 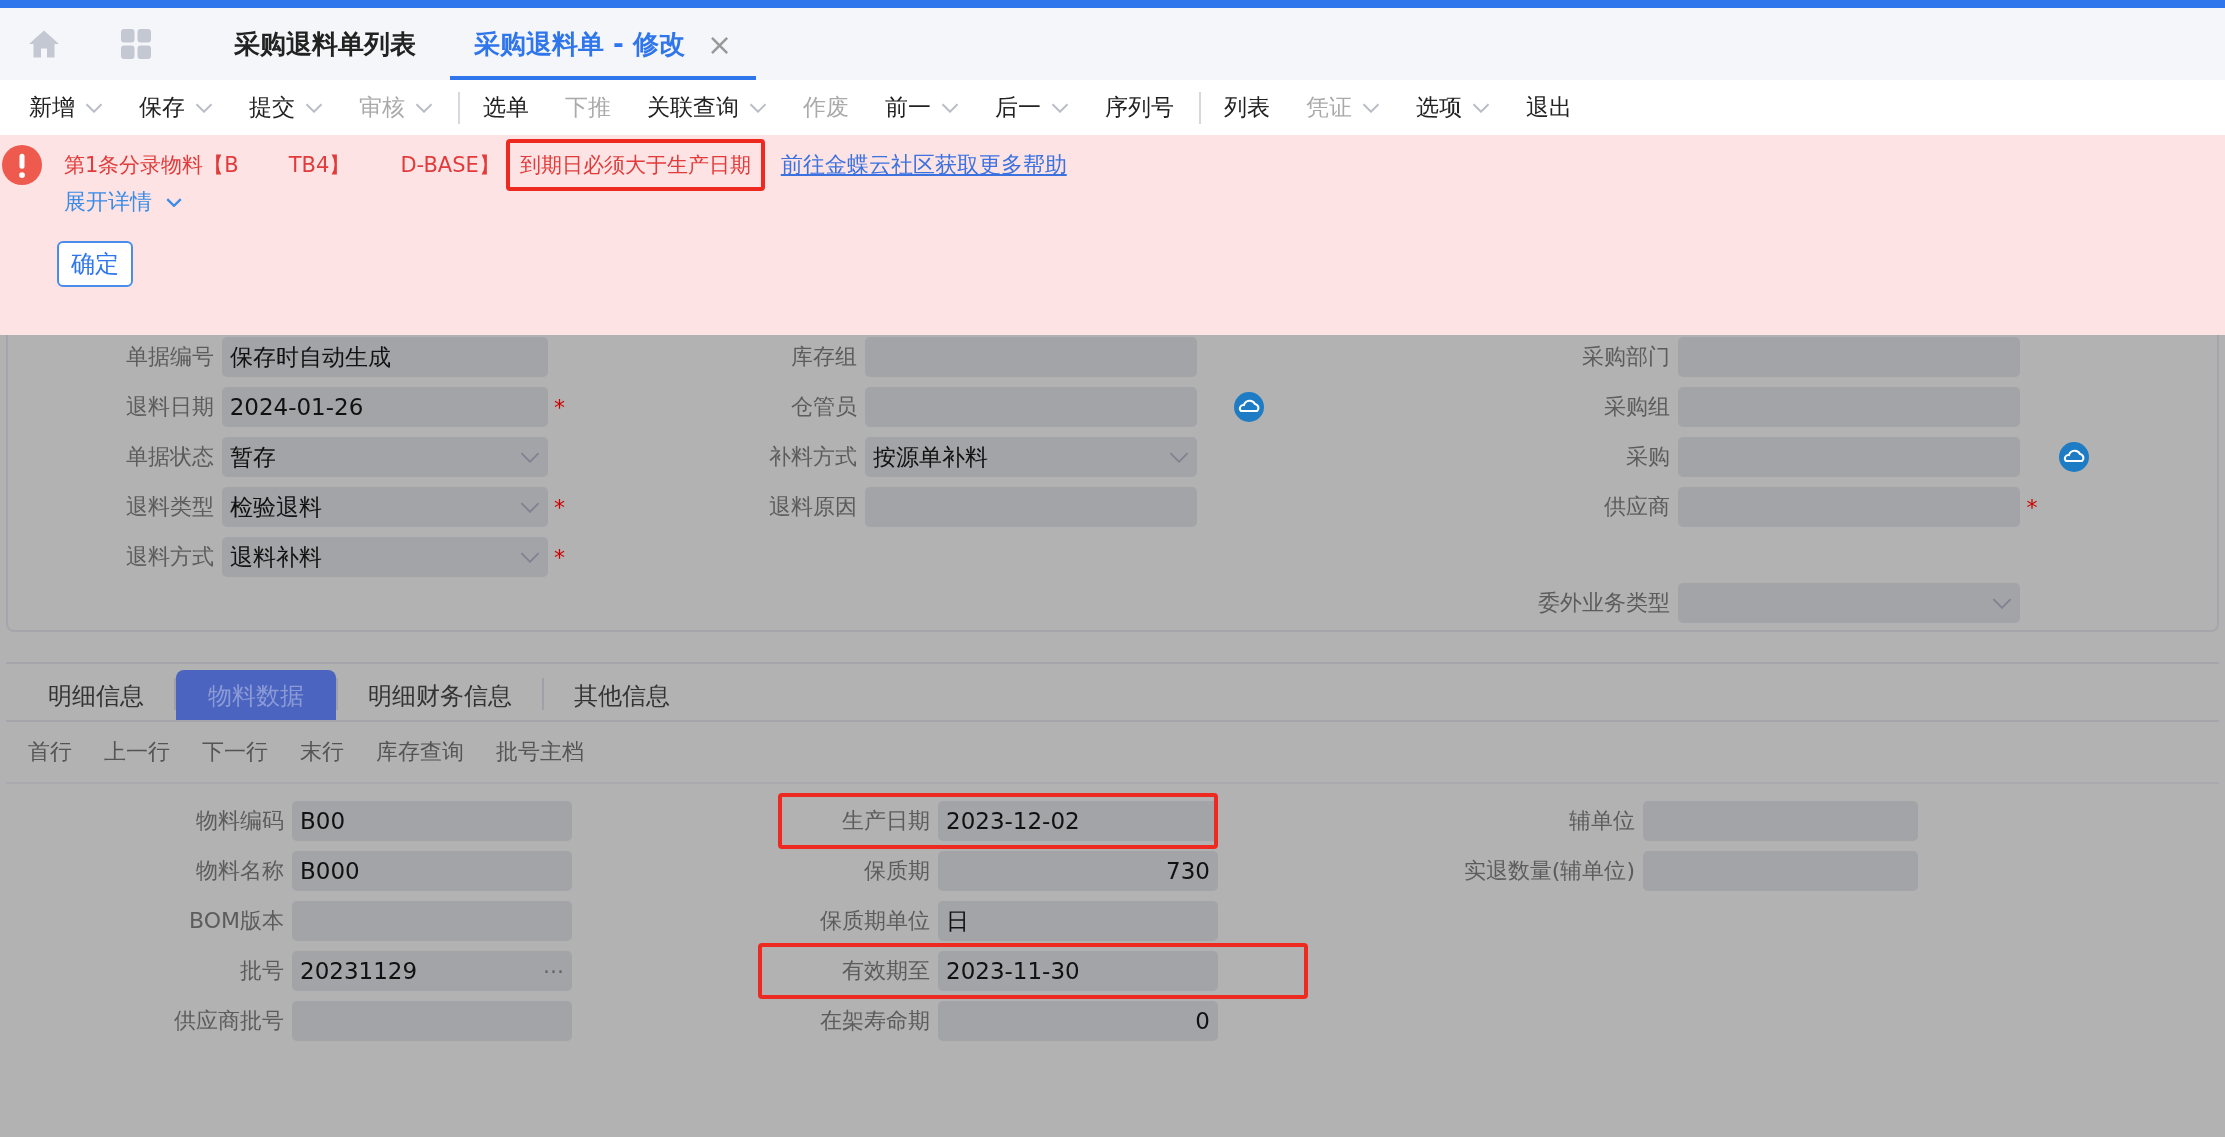 I want to click on detail-tab: 明细财务信息, so click(x=440, y=695).